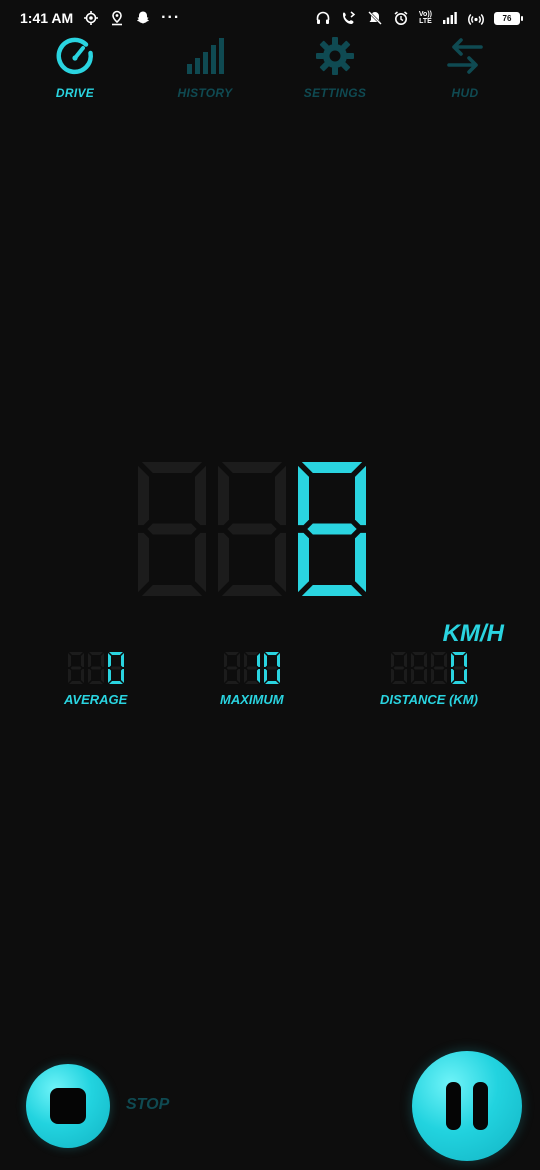 The width and height of the screenshot is (540, 1170). Describe the element at coordinates (399, 653) in the screenshot. I see `distance-digit-0-segment-a` at that location.